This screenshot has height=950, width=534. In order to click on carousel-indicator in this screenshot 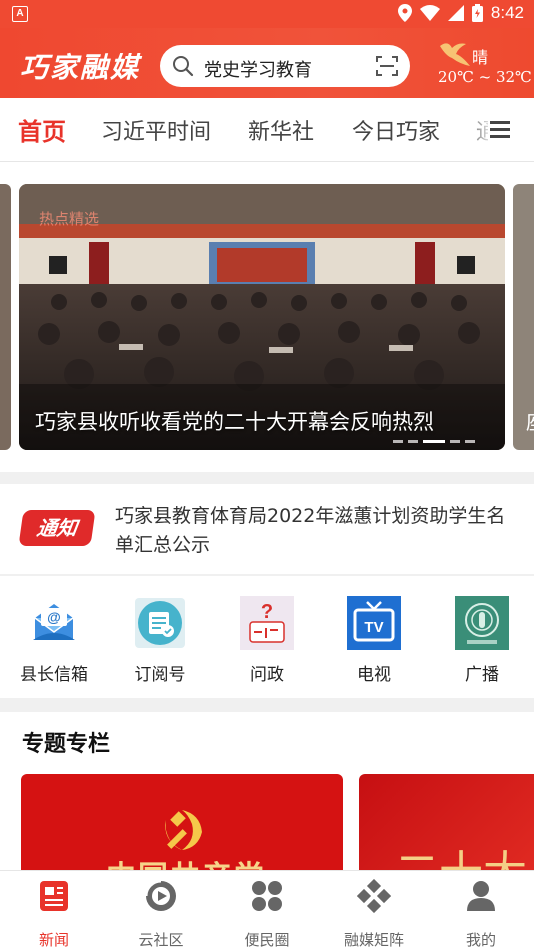, I will do `click(434, 441)`.